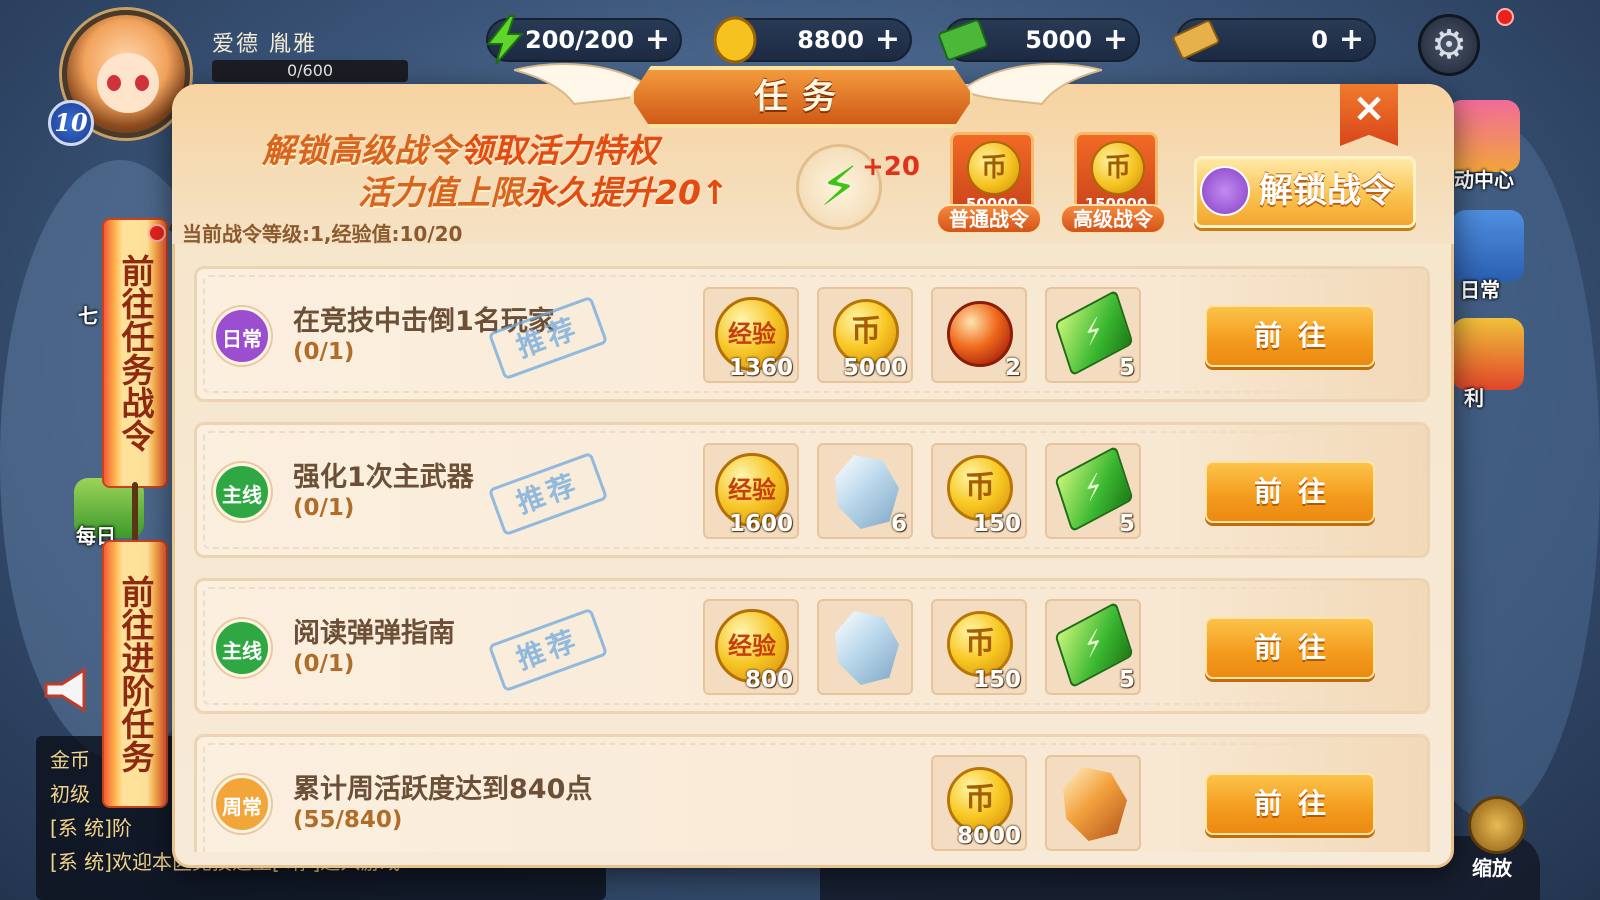 The height and width of the screenshot is (900, 1600). I want to click on energy-bolt-icon, so click(505, 40).